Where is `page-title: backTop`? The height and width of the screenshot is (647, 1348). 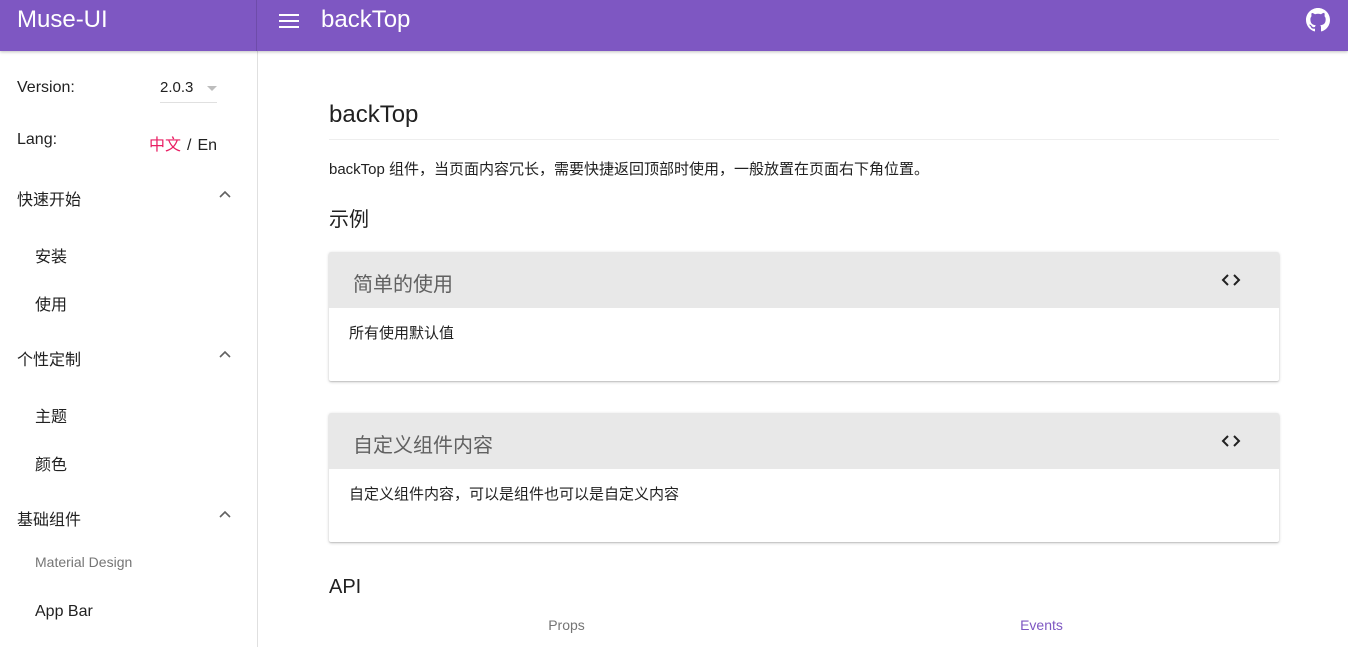
page-title: backTop is located at coordinates (804, 120).